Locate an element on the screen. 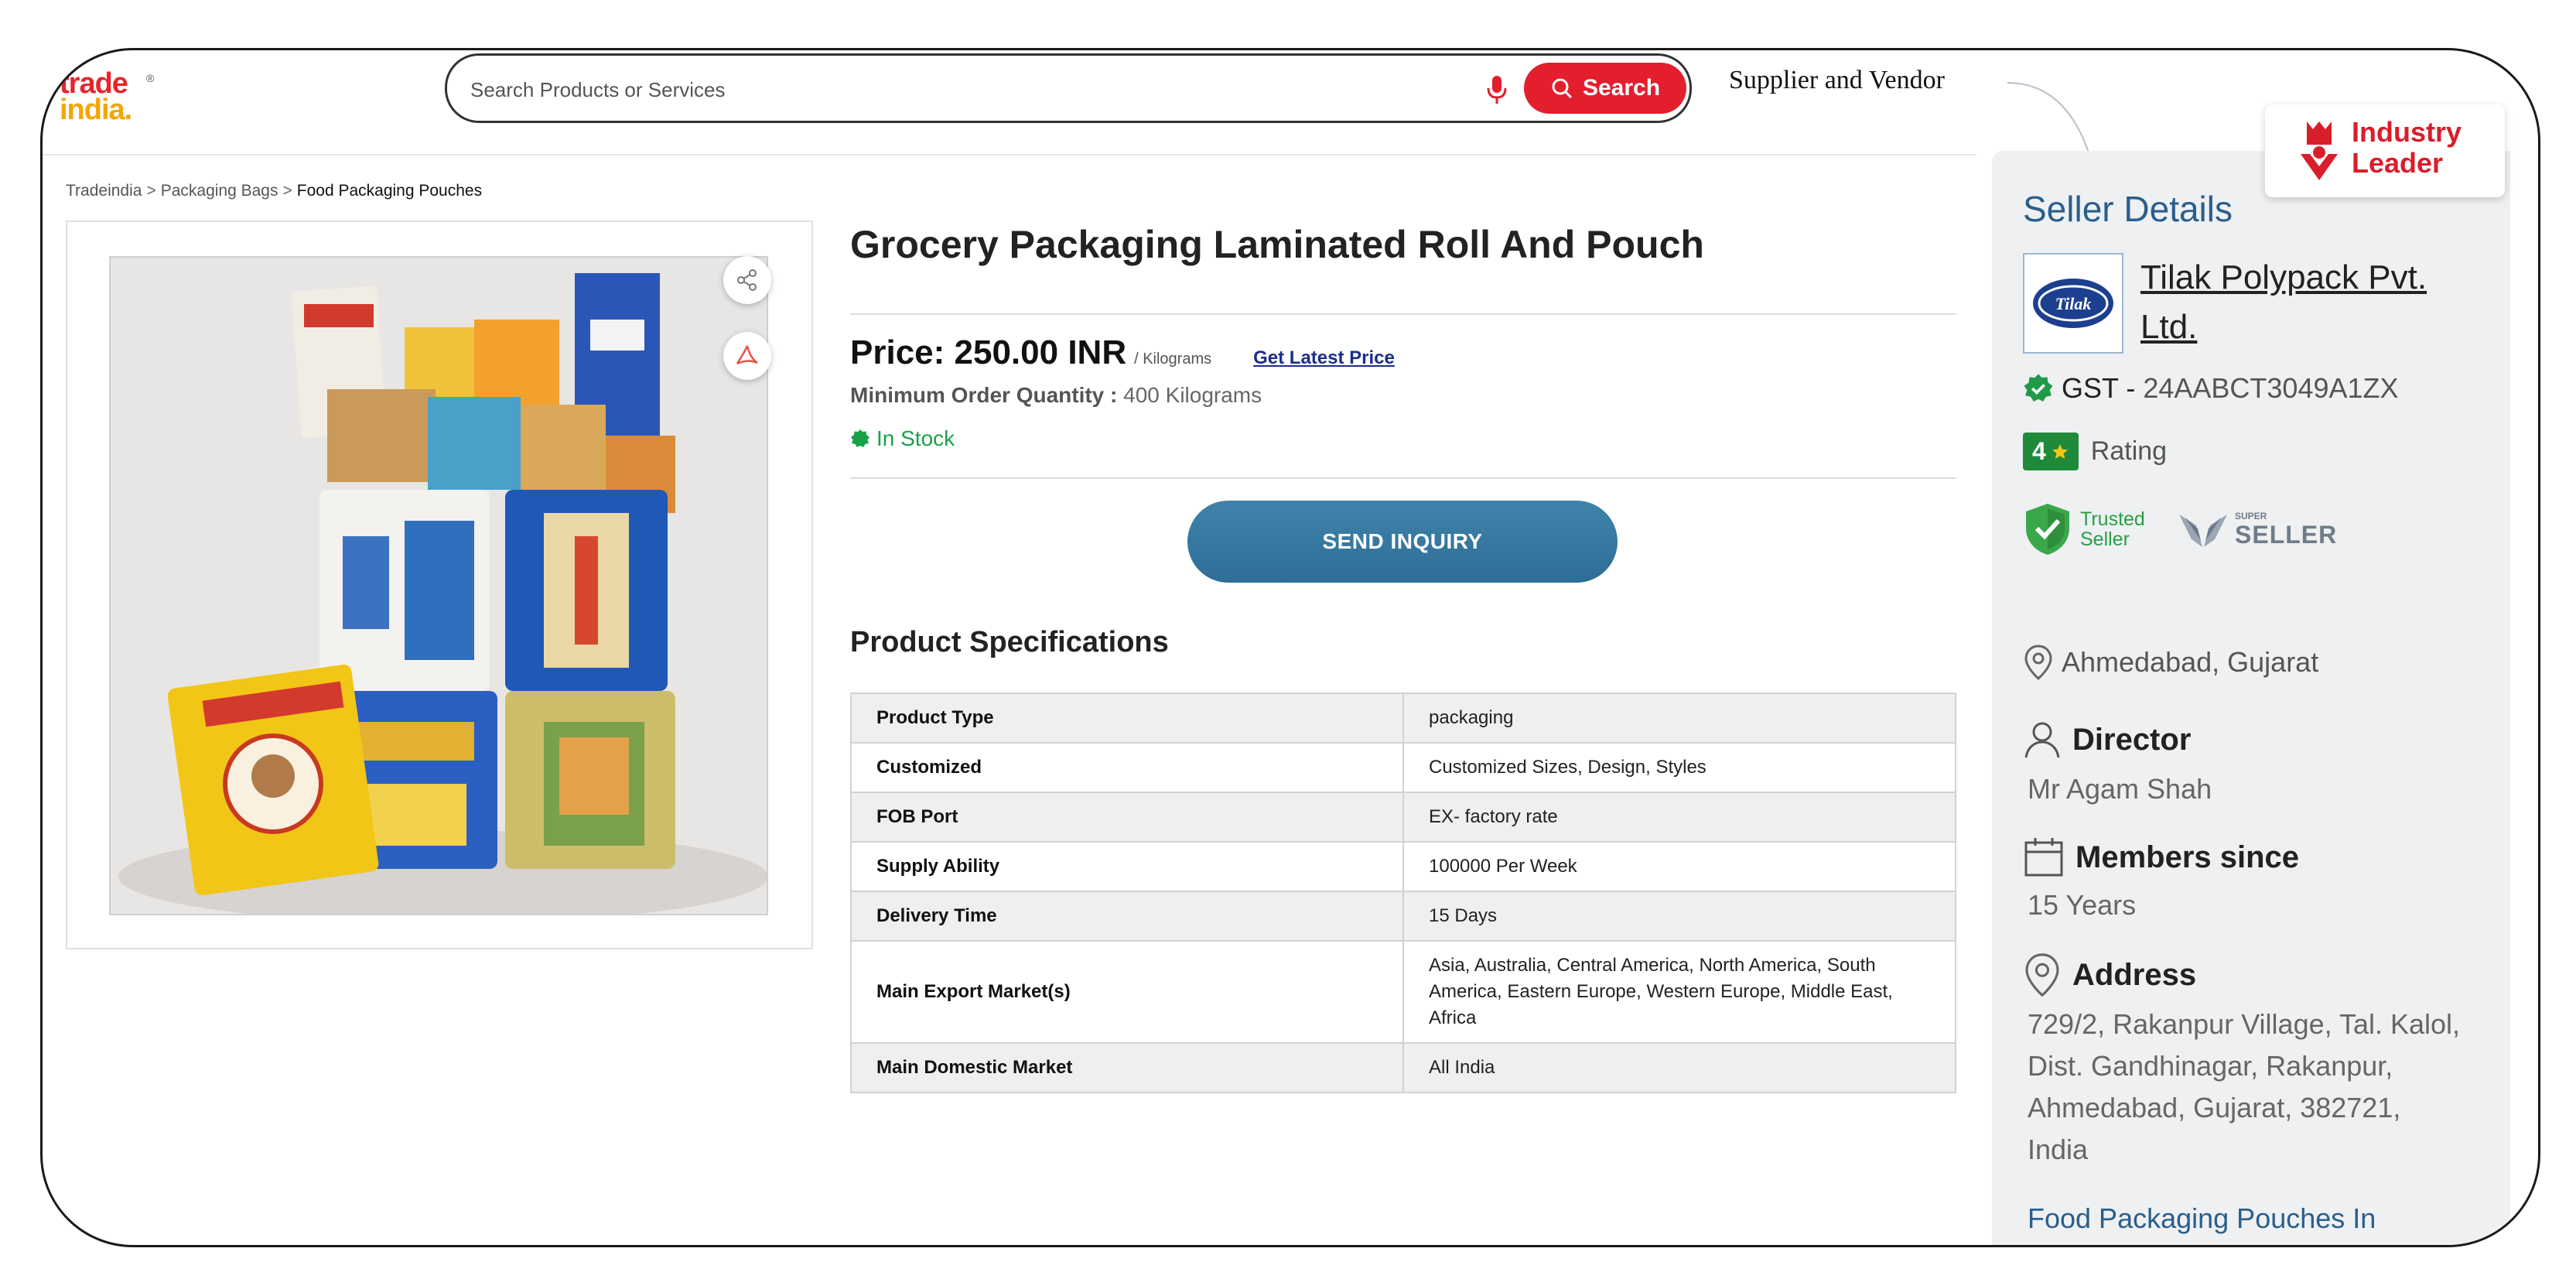 The height and width of the screenshot is (1279, 2576). spec-value: packaging is located at coordinates (1679, 718).